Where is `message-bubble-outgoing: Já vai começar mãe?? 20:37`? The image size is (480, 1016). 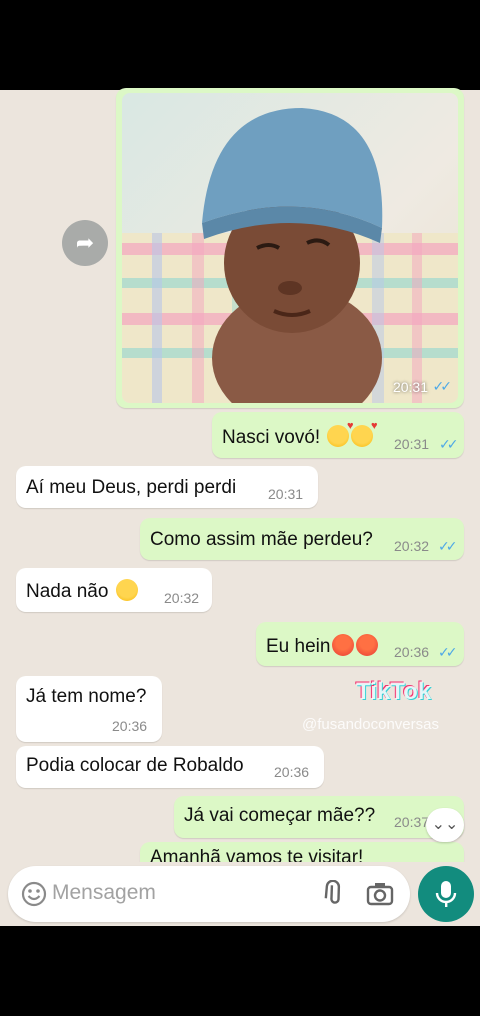 message-bubble-outgoing: Já vai começar mãe?? 20:37 is located at coordinates (319, 817).